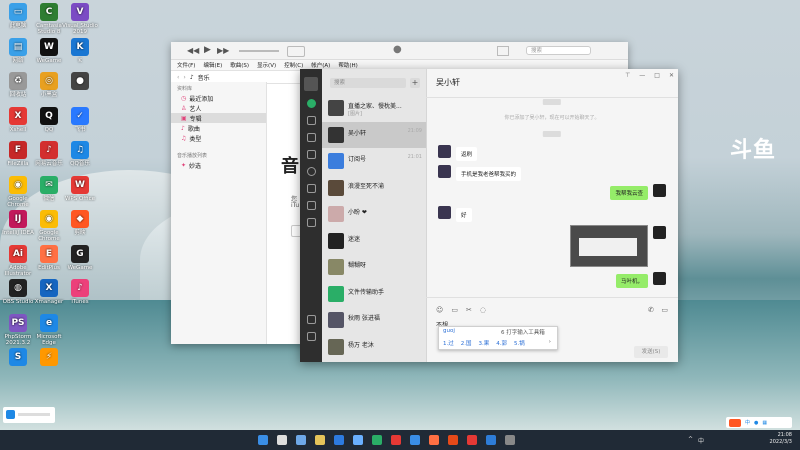 The height and width of the screenshot is (450, 800). I want to click on itunes-search-input: 搜索, so click(558, 50).